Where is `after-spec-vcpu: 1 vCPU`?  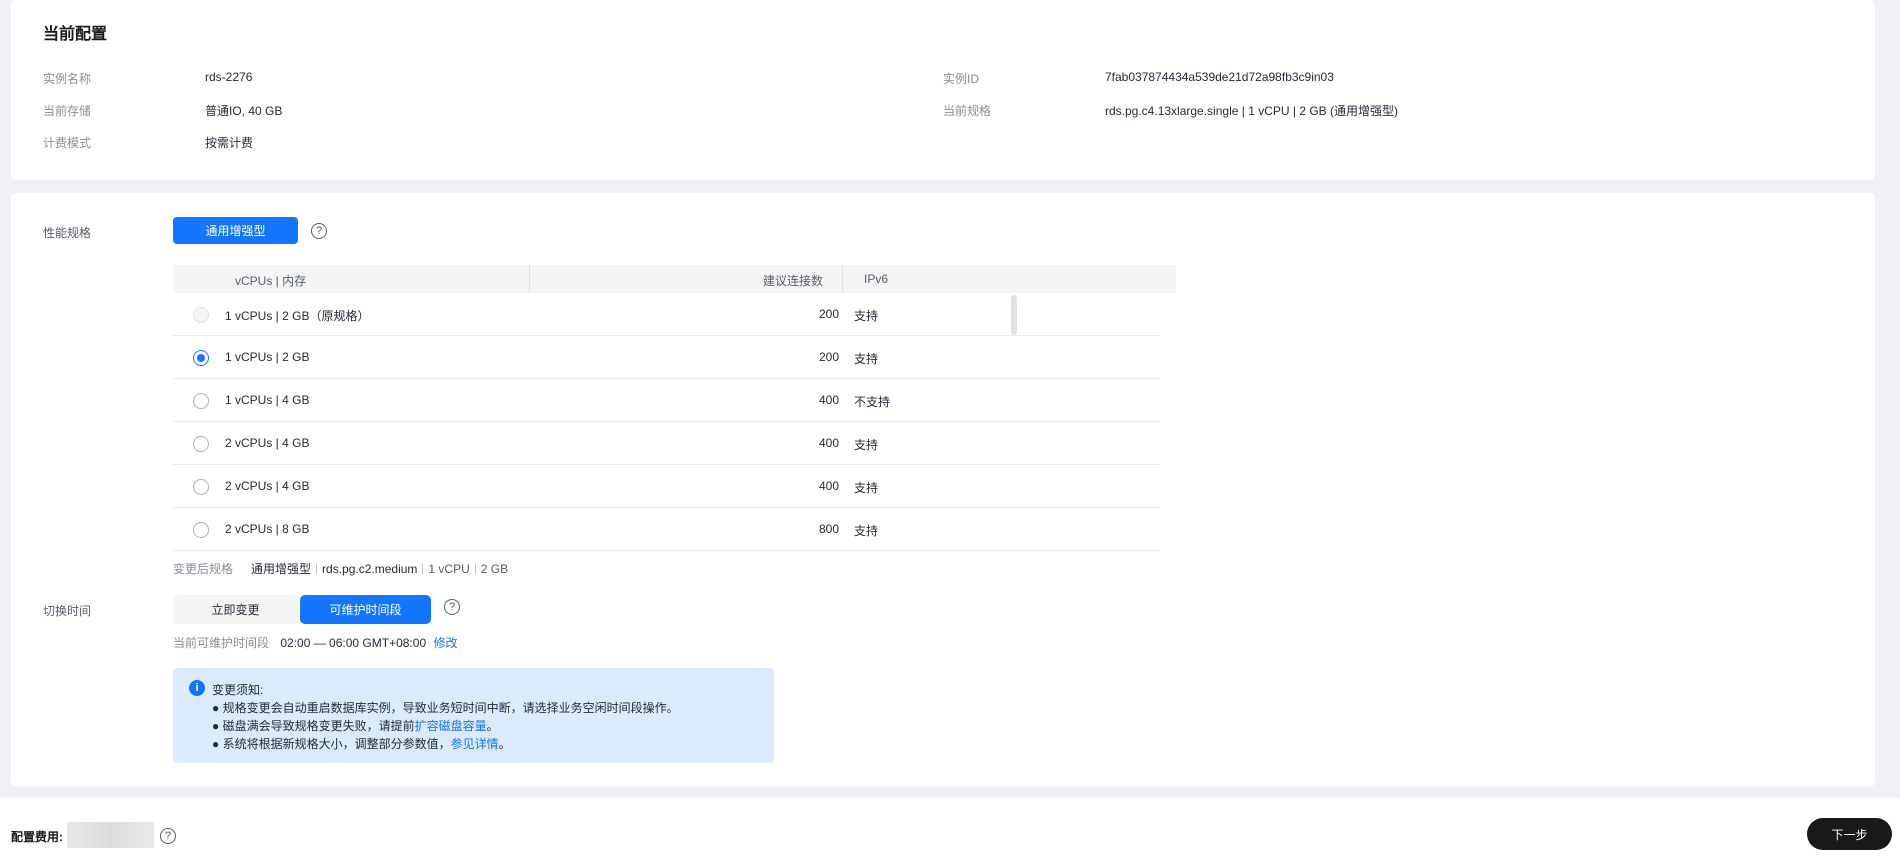 after-spec-vcpu: 1 vCPU is located at coordinates (449, 568).